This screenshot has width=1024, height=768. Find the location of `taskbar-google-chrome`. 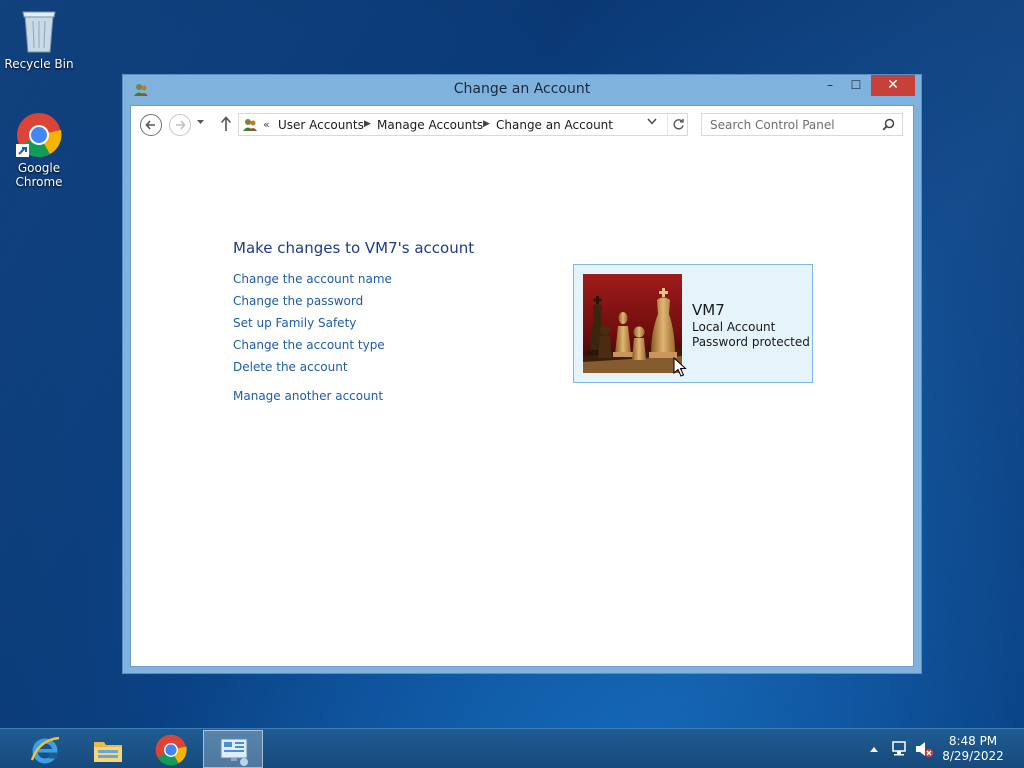

taskbar-google-chrome is located at coordinates (171, 749).